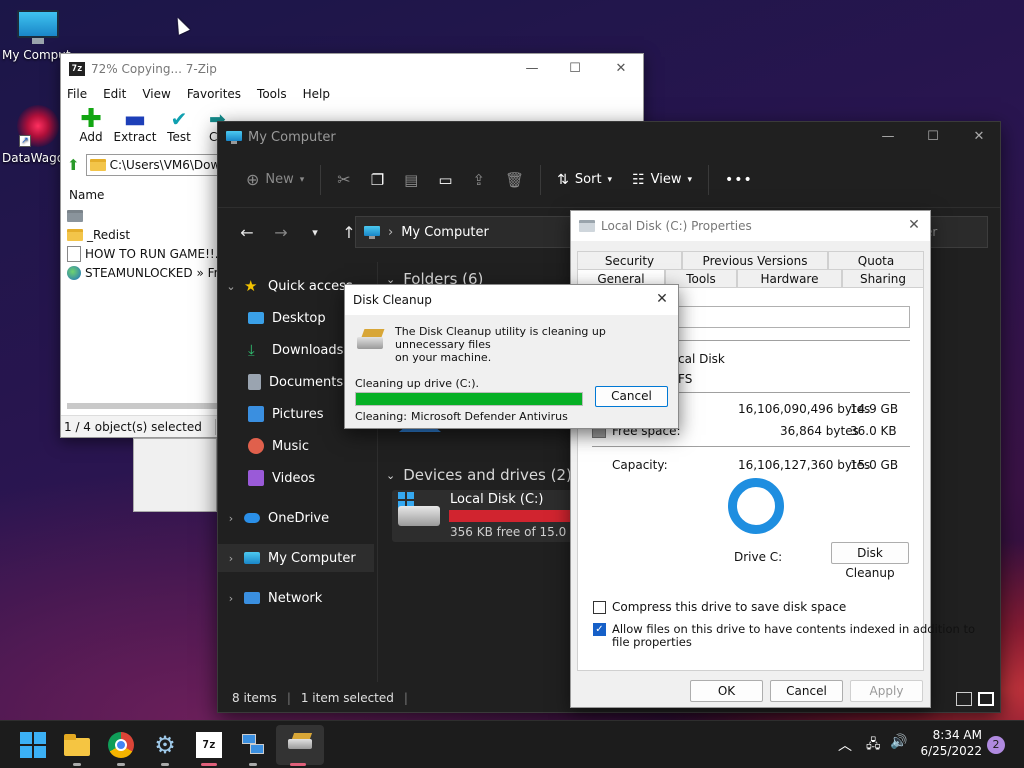 The image size is (1024, 768). What do you see at coordinates (135, 119) in the screenshot?
I see `minus-icon: ▬` at bounding box center [135, 119].